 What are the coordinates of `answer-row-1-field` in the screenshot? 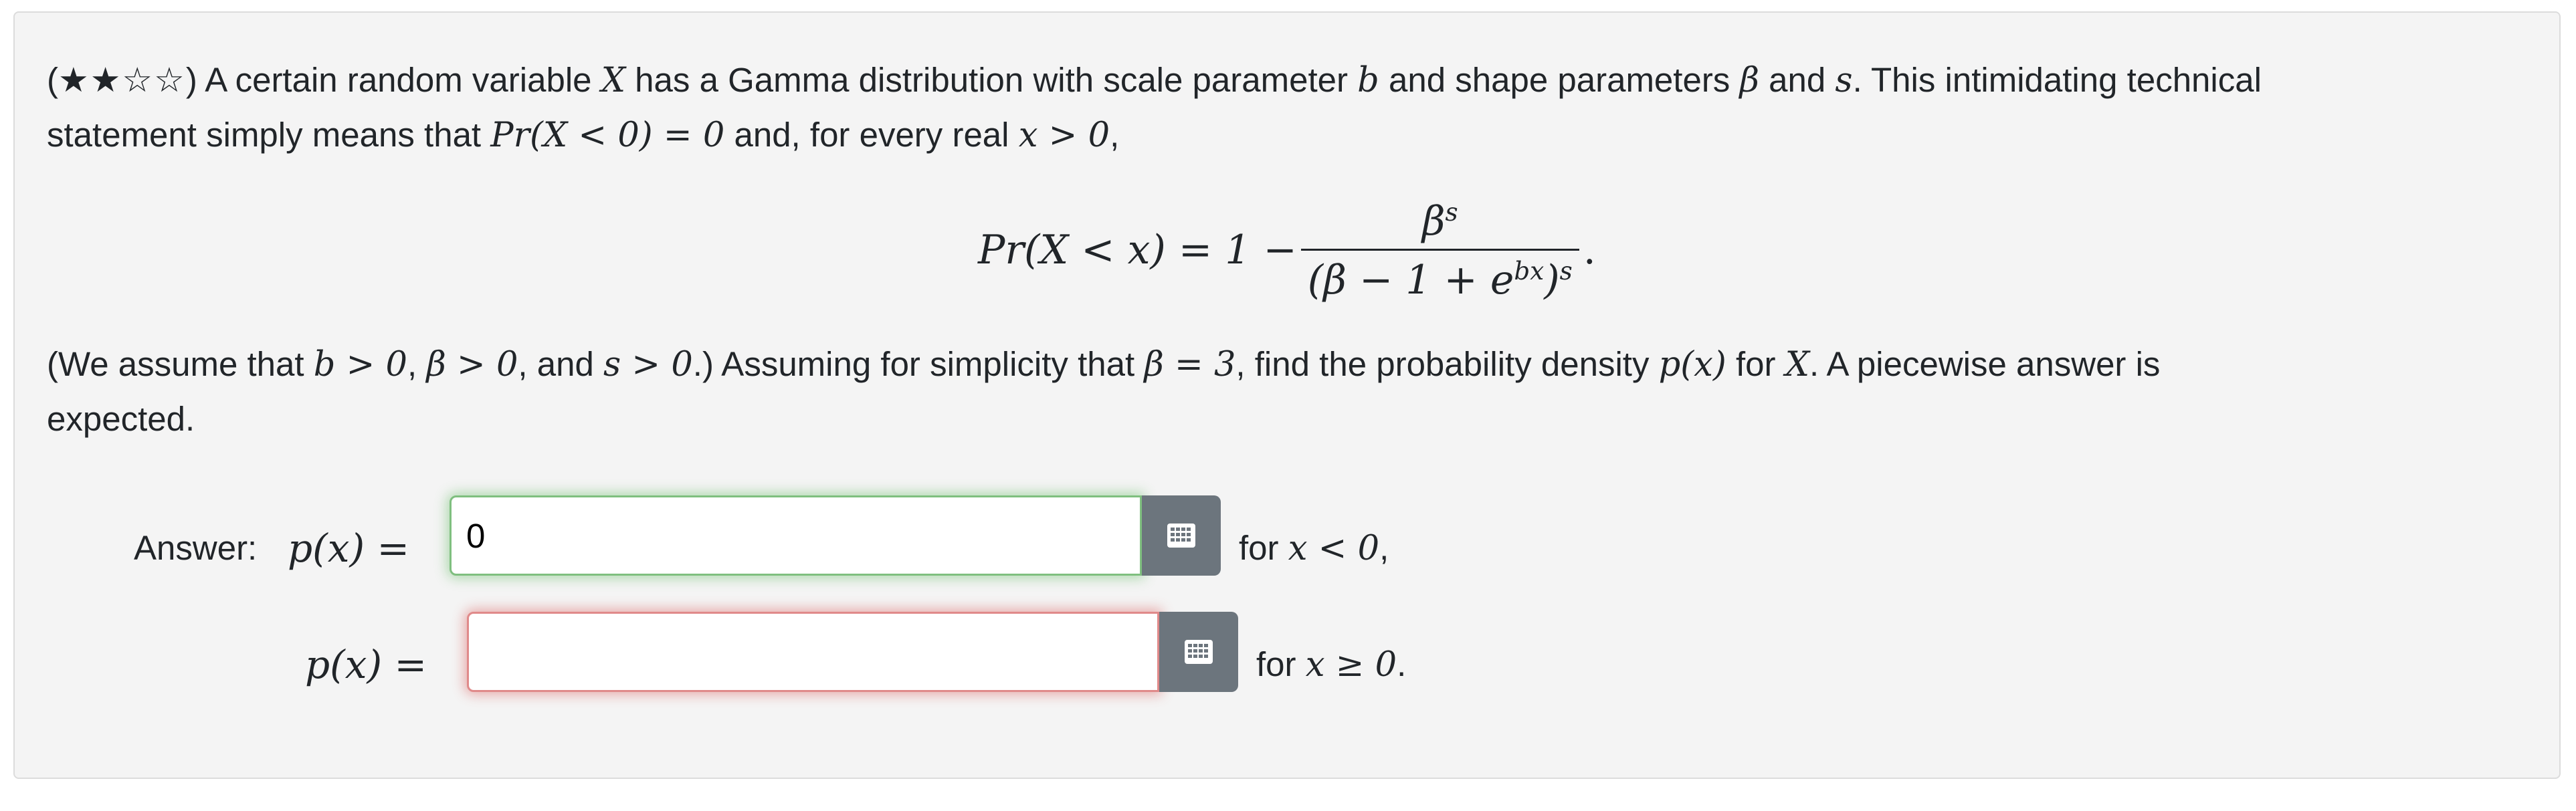 It's located at (835, 536).